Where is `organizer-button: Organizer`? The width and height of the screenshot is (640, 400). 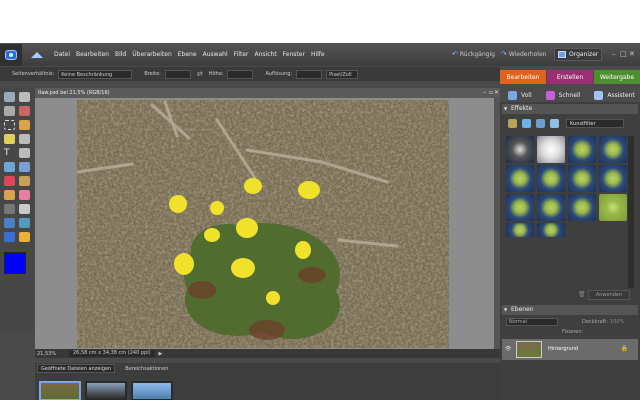
organizer-button: Organizer is located at coordinates (578, 54).